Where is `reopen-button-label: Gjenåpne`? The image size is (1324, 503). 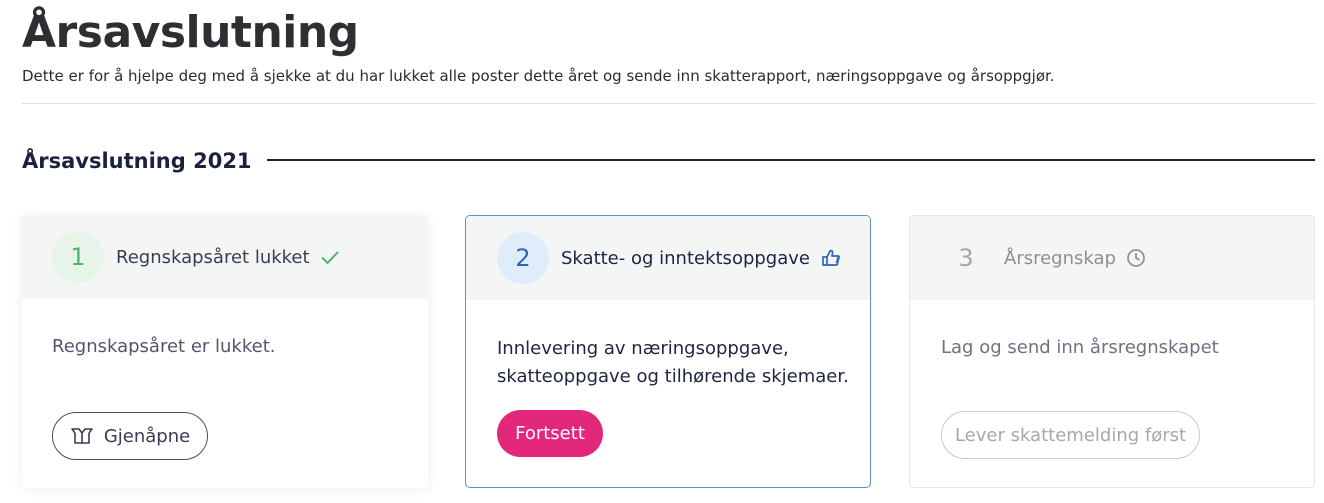
reopen-button-label: Gjenåpne is located at coordinates (147, 436).